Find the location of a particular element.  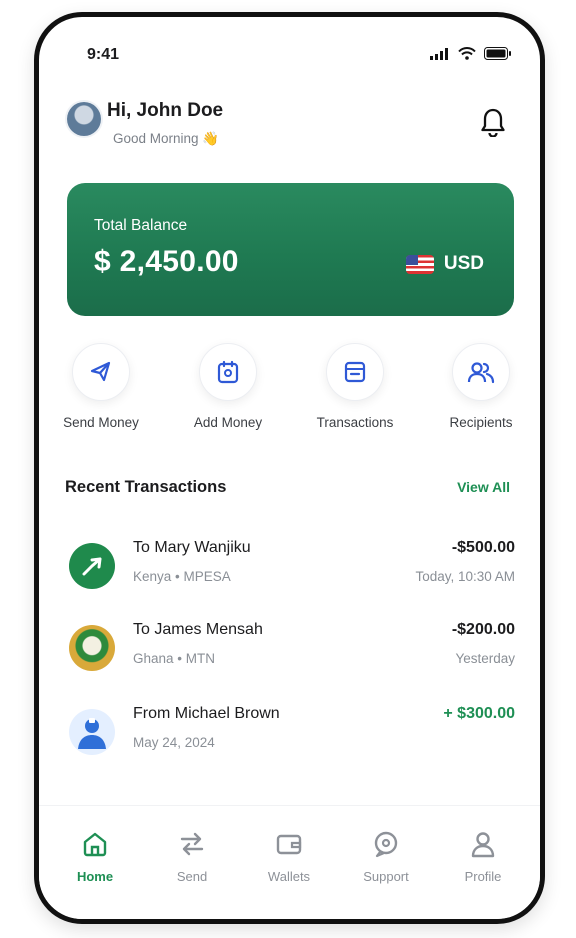

add-money-circle is located at coordinates (228, 372).